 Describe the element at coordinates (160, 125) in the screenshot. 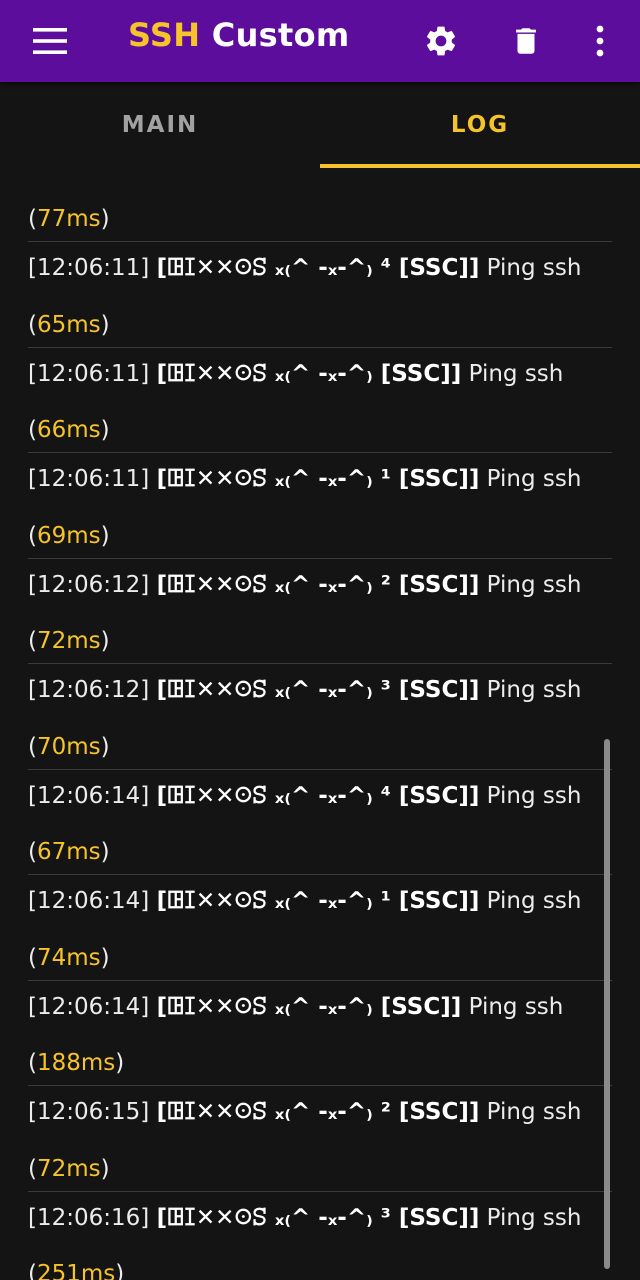

I see `tab-main: MAIN` at that location.